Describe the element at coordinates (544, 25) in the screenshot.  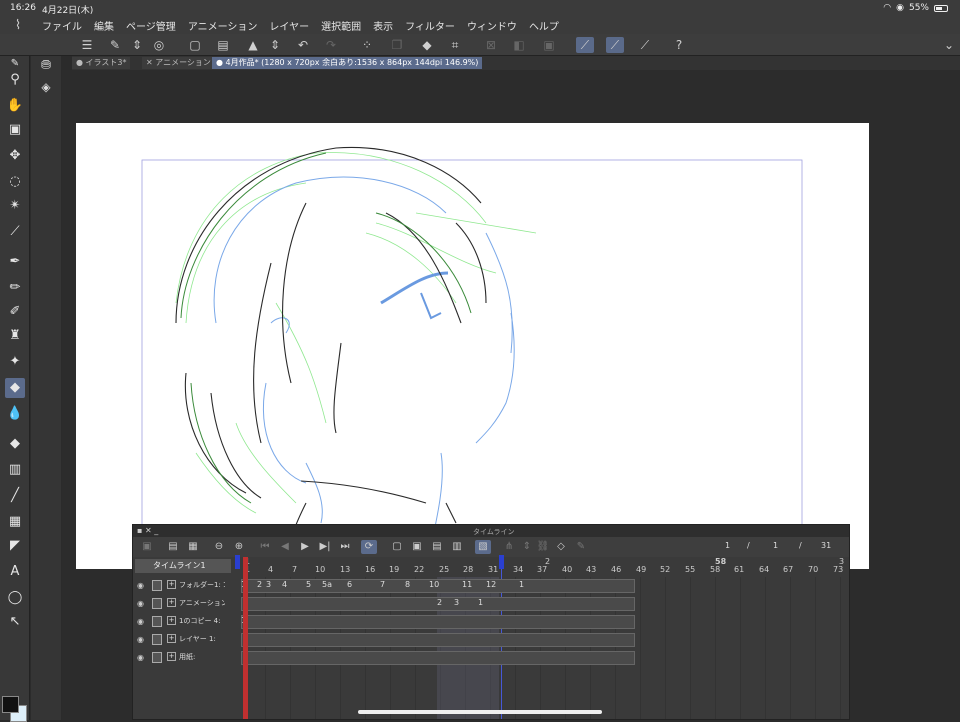
I see `menu-help: ヘルプ` at that location.